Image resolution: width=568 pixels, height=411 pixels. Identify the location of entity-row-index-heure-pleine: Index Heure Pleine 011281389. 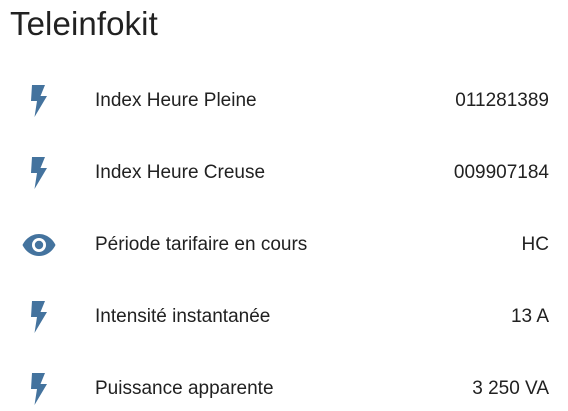
(284, 101).